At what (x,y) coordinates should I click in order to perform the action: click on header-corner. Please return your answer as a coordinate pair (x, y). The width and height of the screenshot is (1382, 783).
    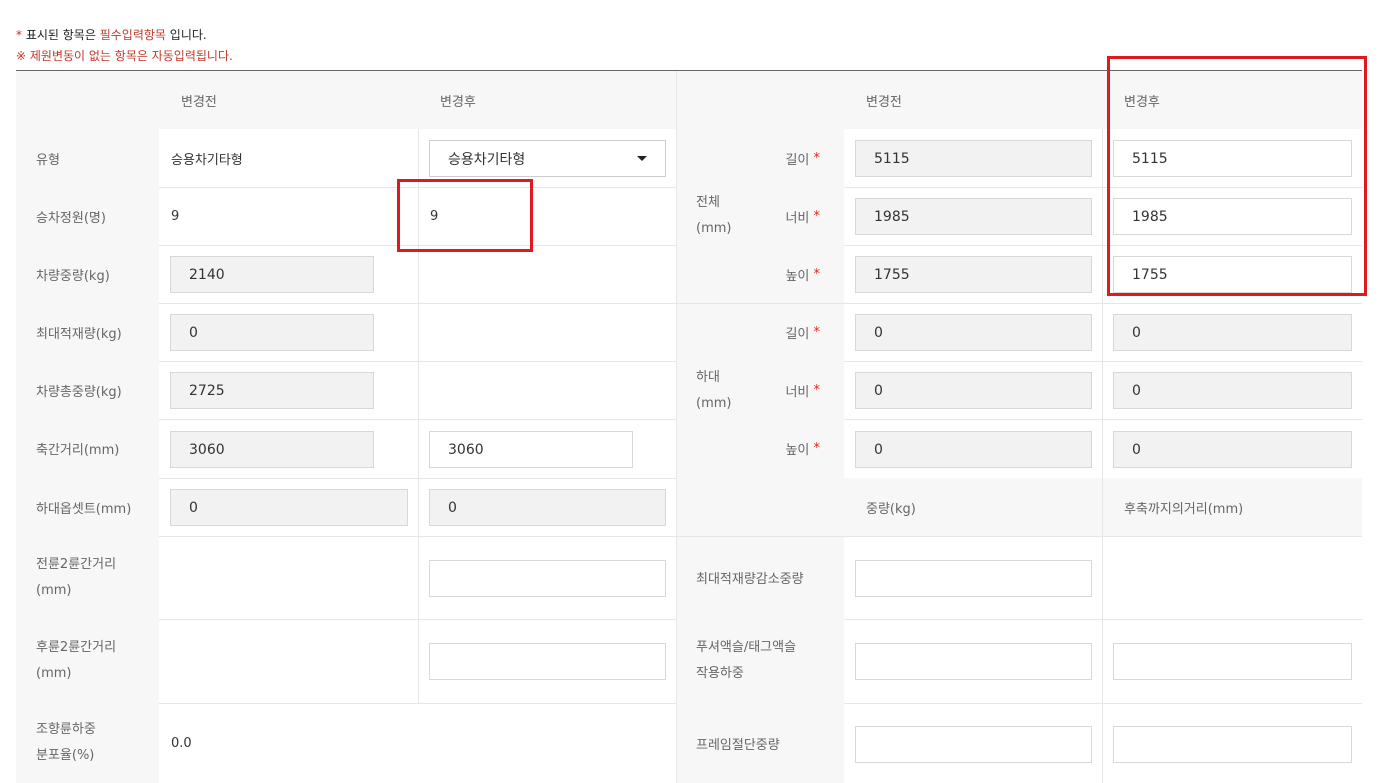
    Looking at the image, I should click on (87, 100).